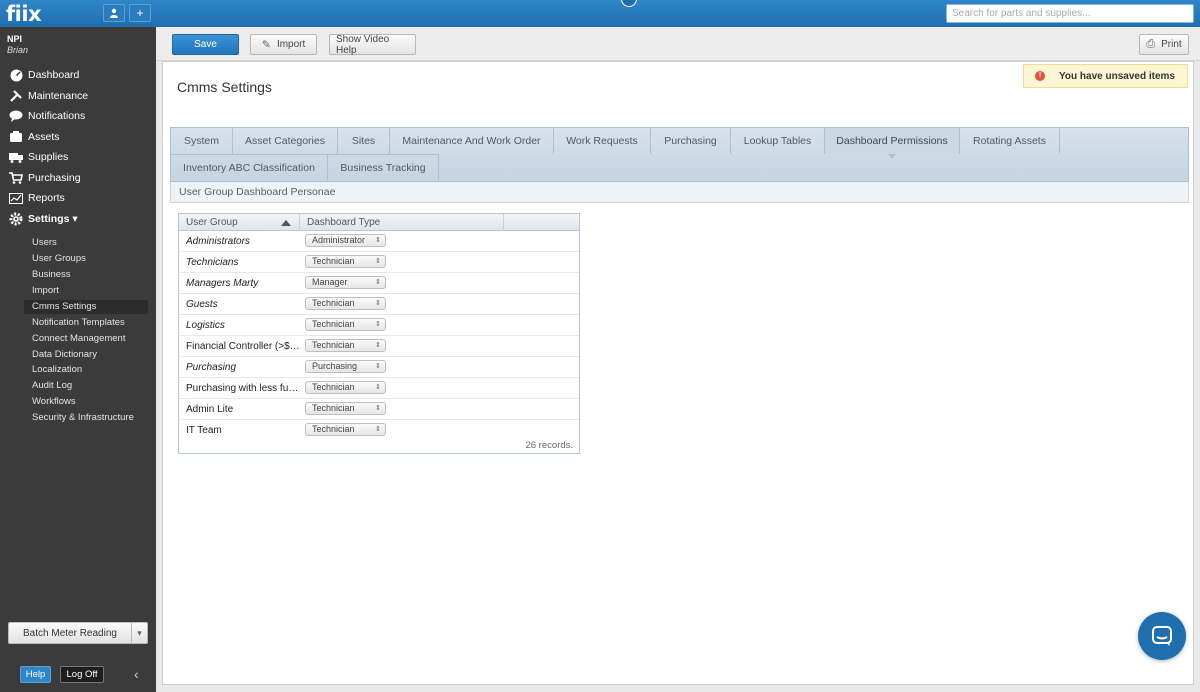 The image size is (1200, 692). What do you see at coordinates (86, 339) in the screenshot?
I see `settings-item-connect-management: Connect Management` at bounding box center [86, 339].